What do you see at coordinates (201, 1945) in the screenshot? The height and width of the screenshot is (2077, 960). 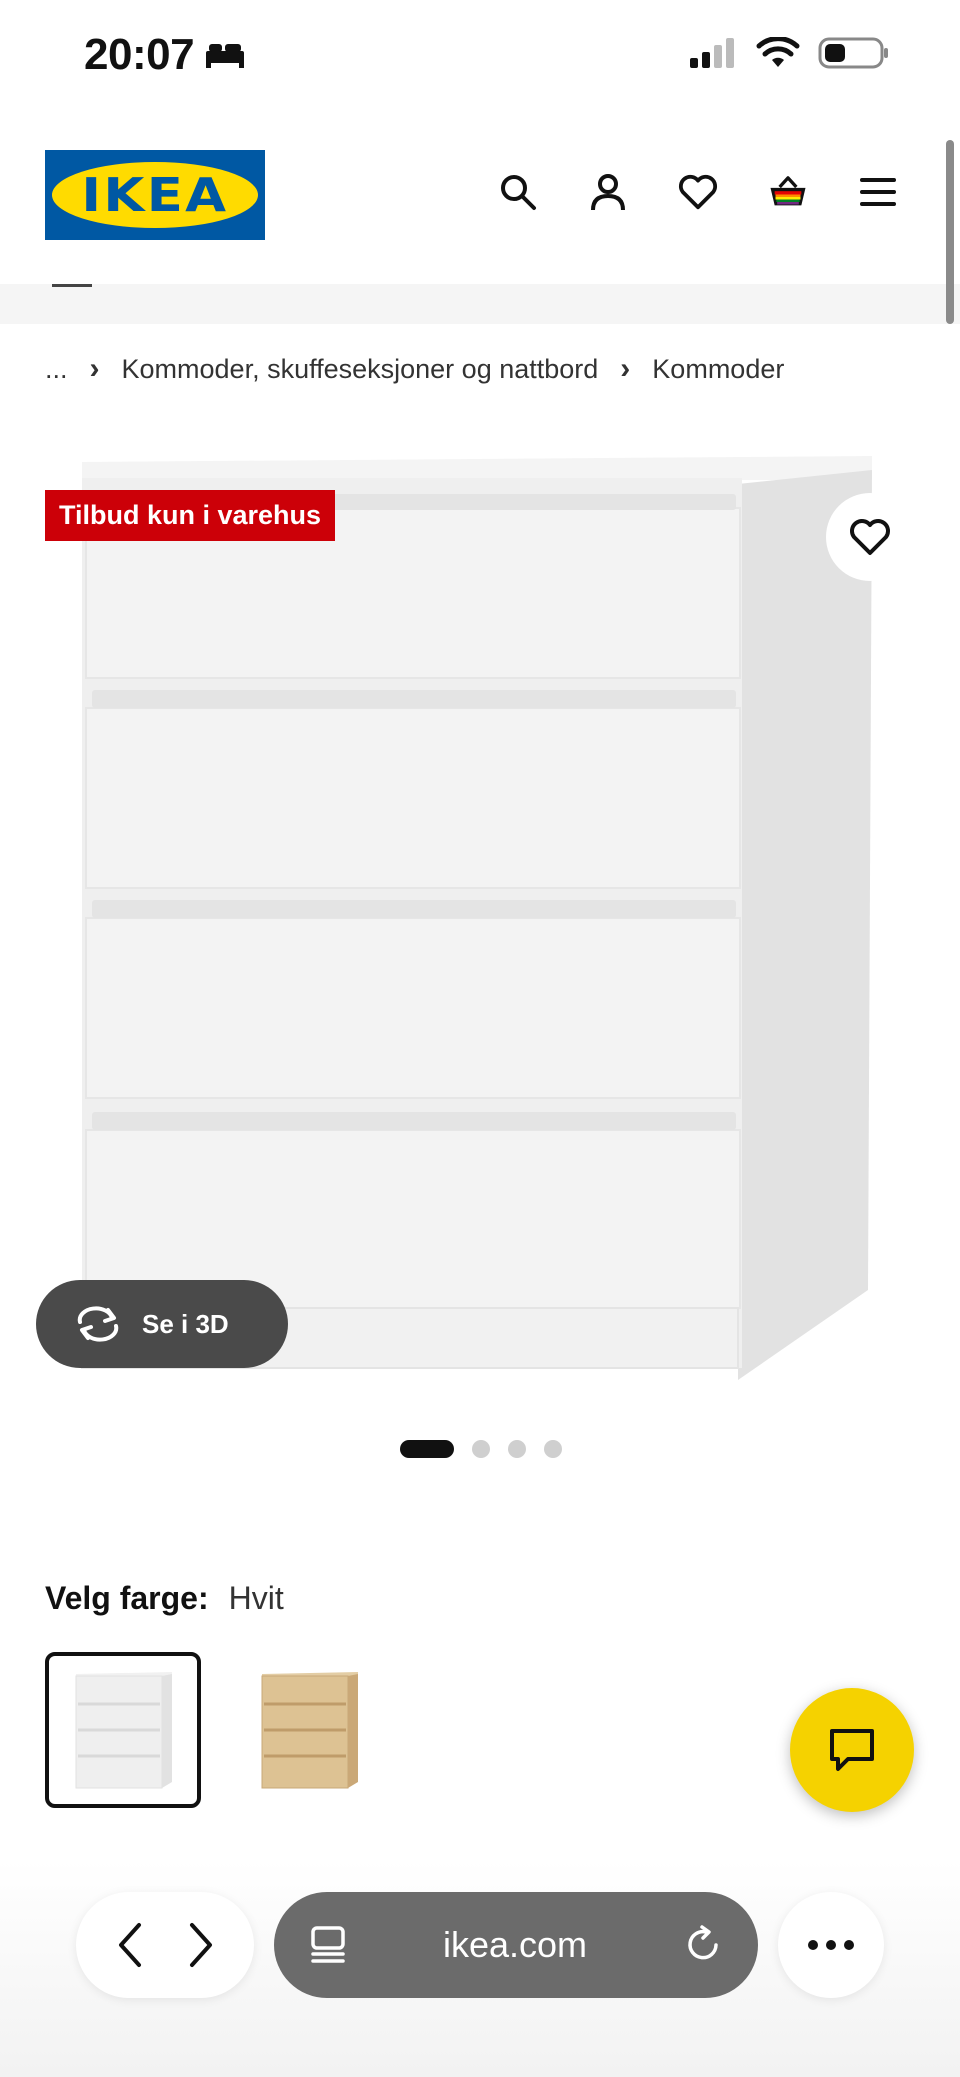 I see `forward-icon` at bounding box center [201, 1945].